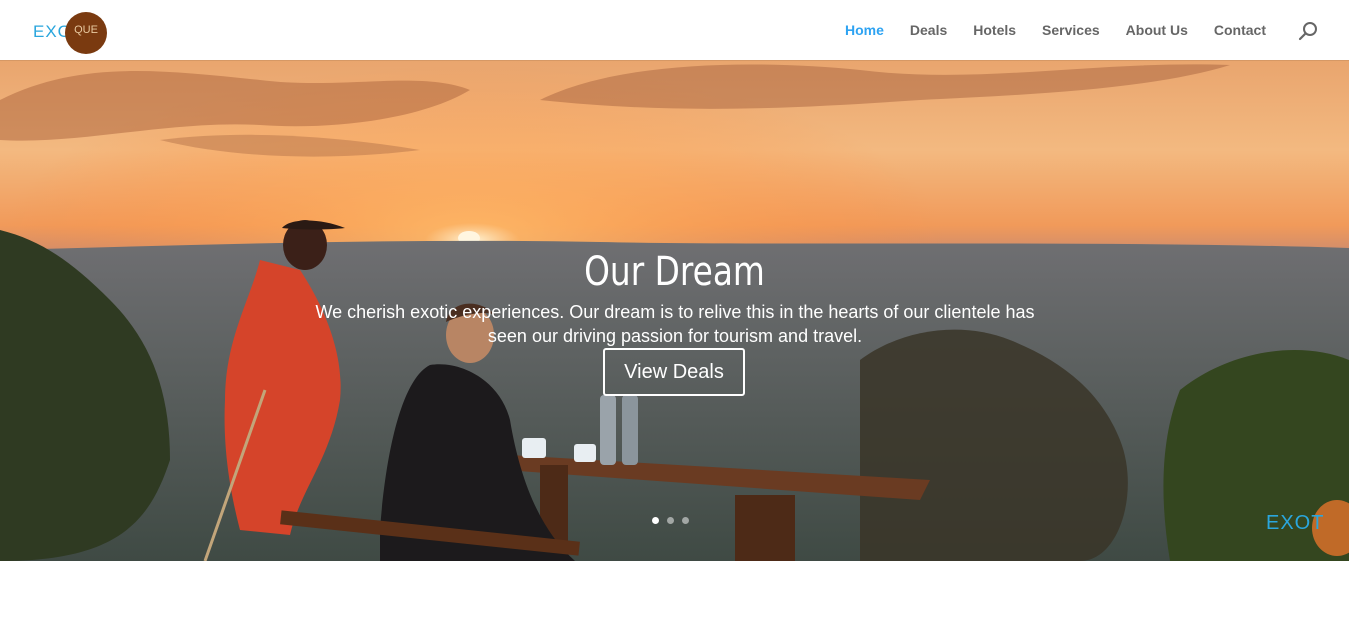 This screenshot has height=632, width=1349. What do you see at coordinates (928, 30) in the screenshot?
I see `nav-deals: Deals` at bounding box center [928, 30].